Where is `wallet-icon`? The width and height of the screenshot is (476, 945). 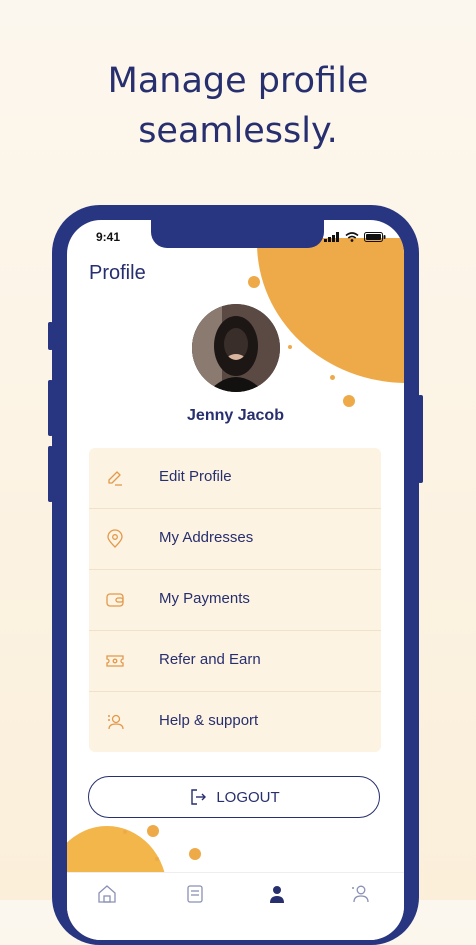 wallet-icon is located at coordinates (115, 600).